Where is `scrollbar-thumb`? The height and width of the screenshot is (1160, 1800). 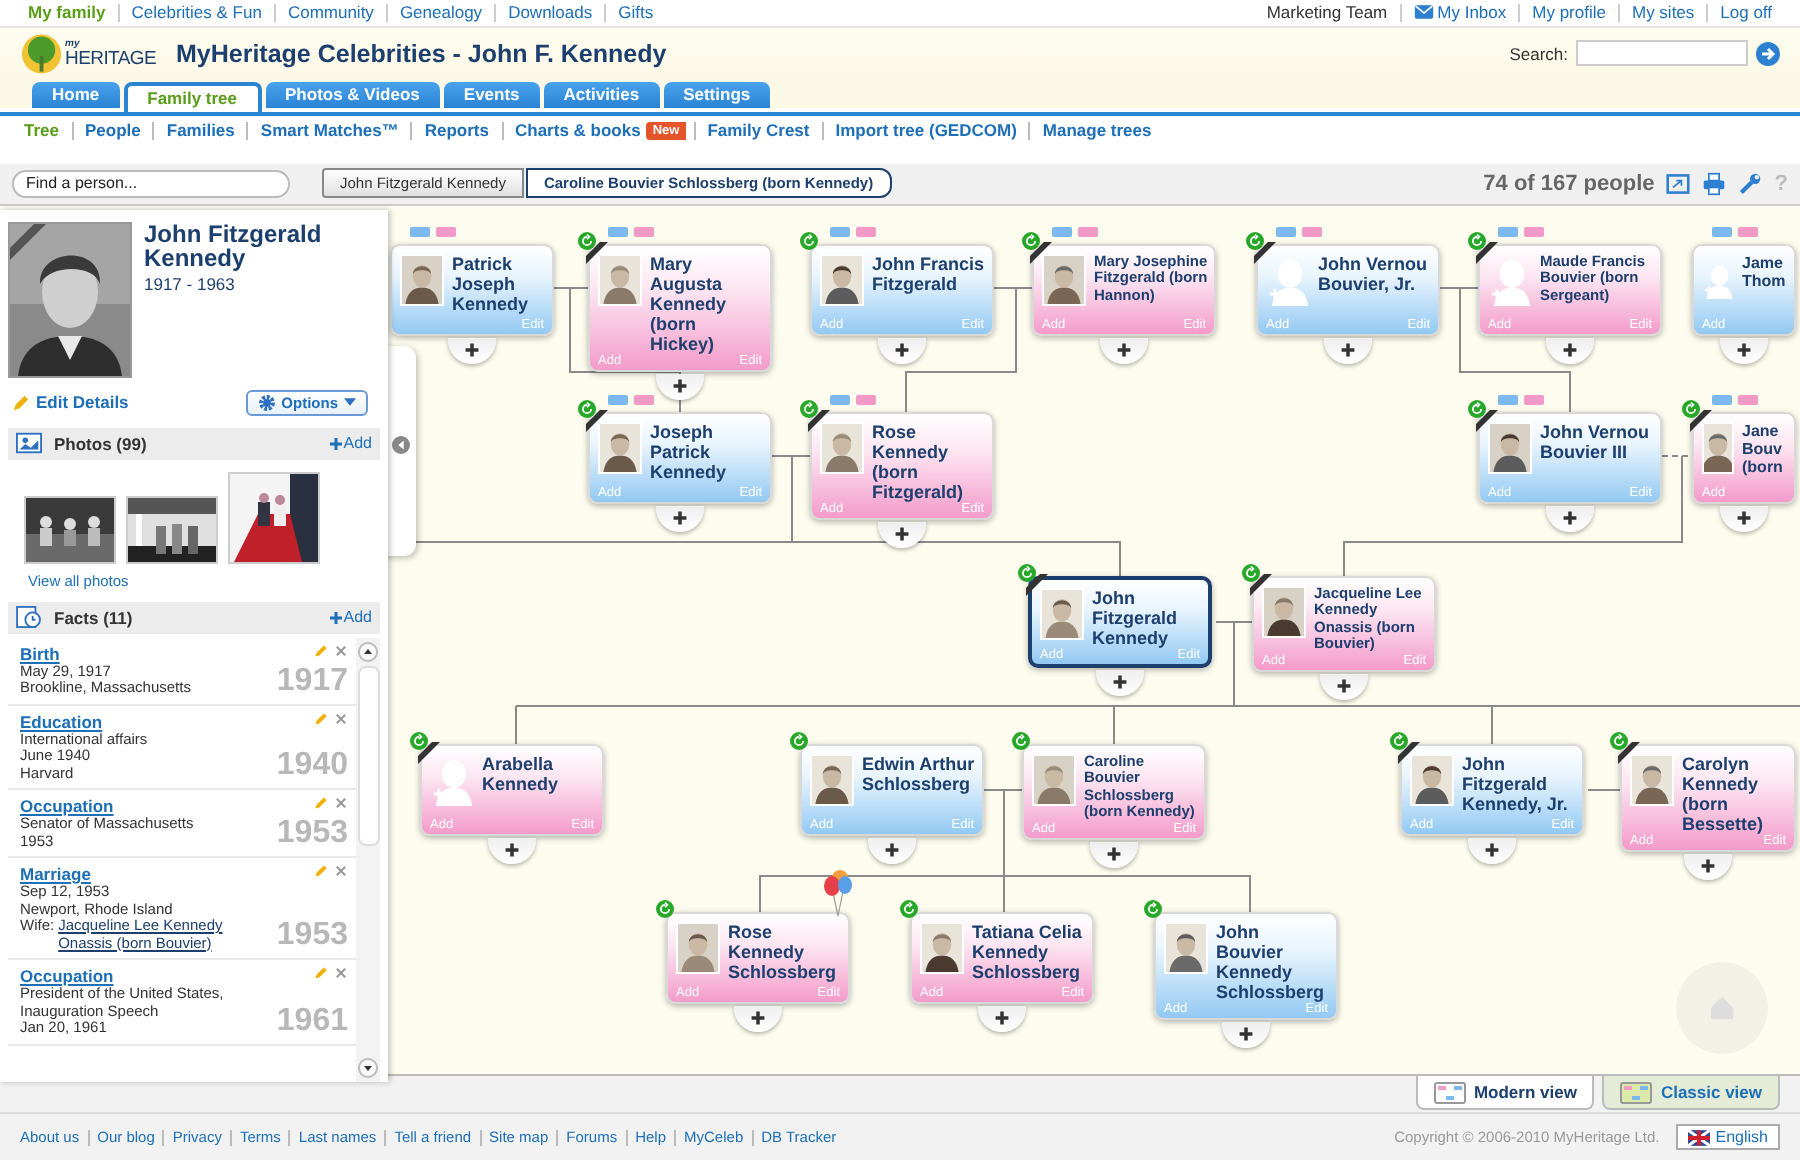 scrollbar-thumb is located at coordinates (368, 755).